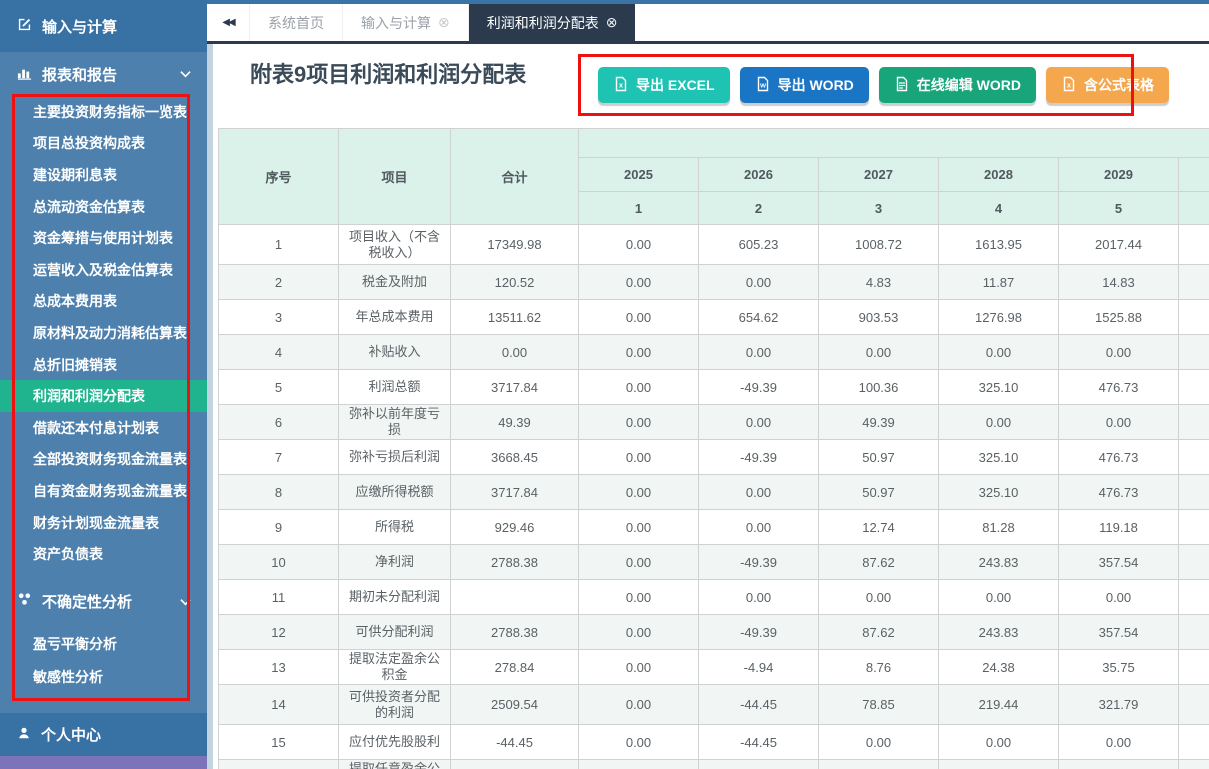 The image size is (1209, 769). What do you see at coordinates (394, 492) in the screenshot?
I see `cell-item-name: 应缴所得税额` at bounding box center [394, 492].